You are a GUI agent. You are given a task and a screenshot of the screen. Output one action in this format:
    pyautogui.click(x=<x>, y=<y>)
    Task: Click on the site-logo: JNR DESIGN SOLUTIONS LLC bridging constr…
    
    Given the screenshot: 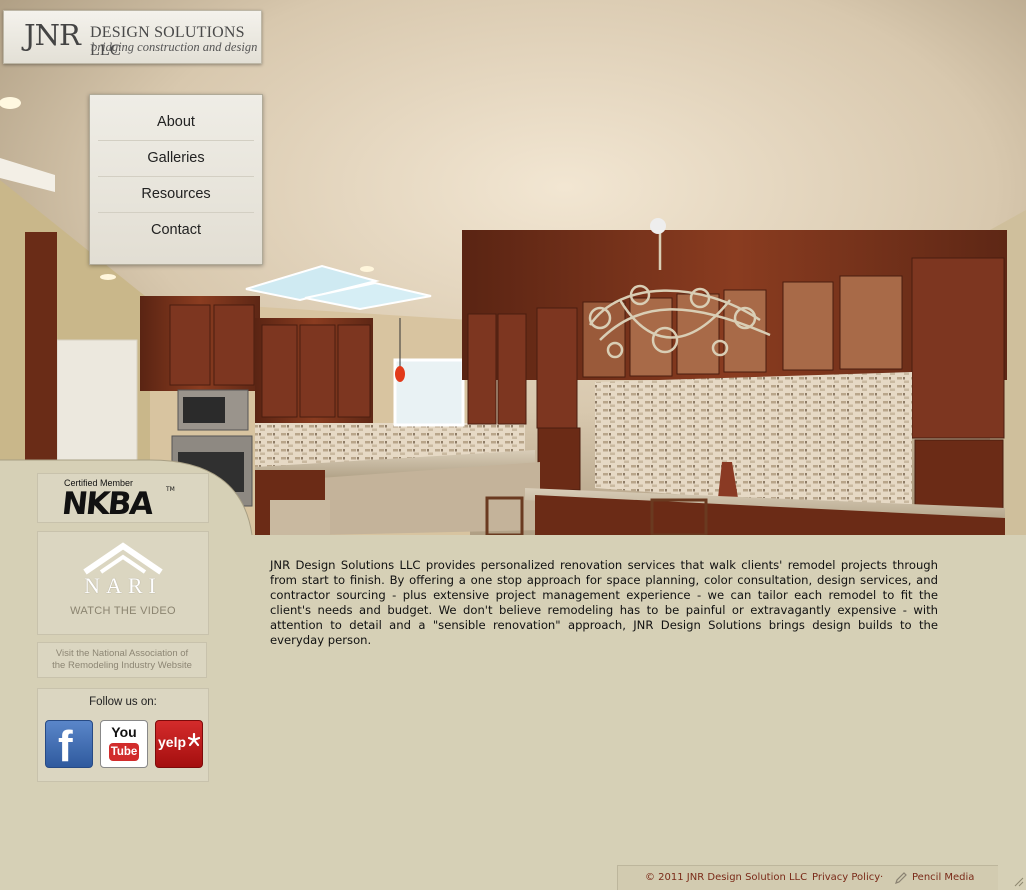 What is the action you would take?
    pyautogui.click(x=132, y=37)
    